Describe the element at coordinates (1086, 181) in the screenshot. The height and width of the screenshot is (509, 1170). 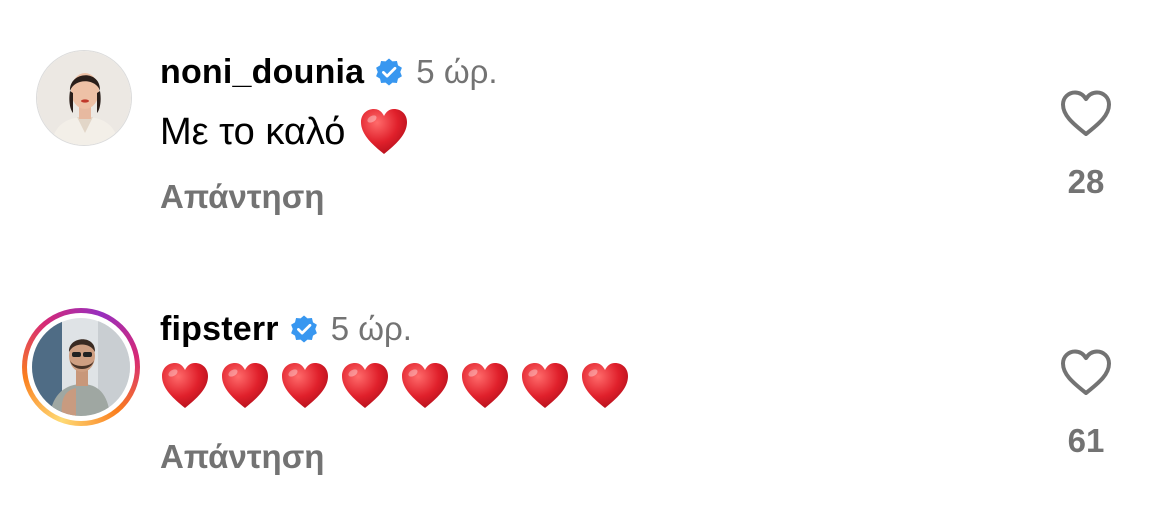
I see `like-count: 28` at that location.